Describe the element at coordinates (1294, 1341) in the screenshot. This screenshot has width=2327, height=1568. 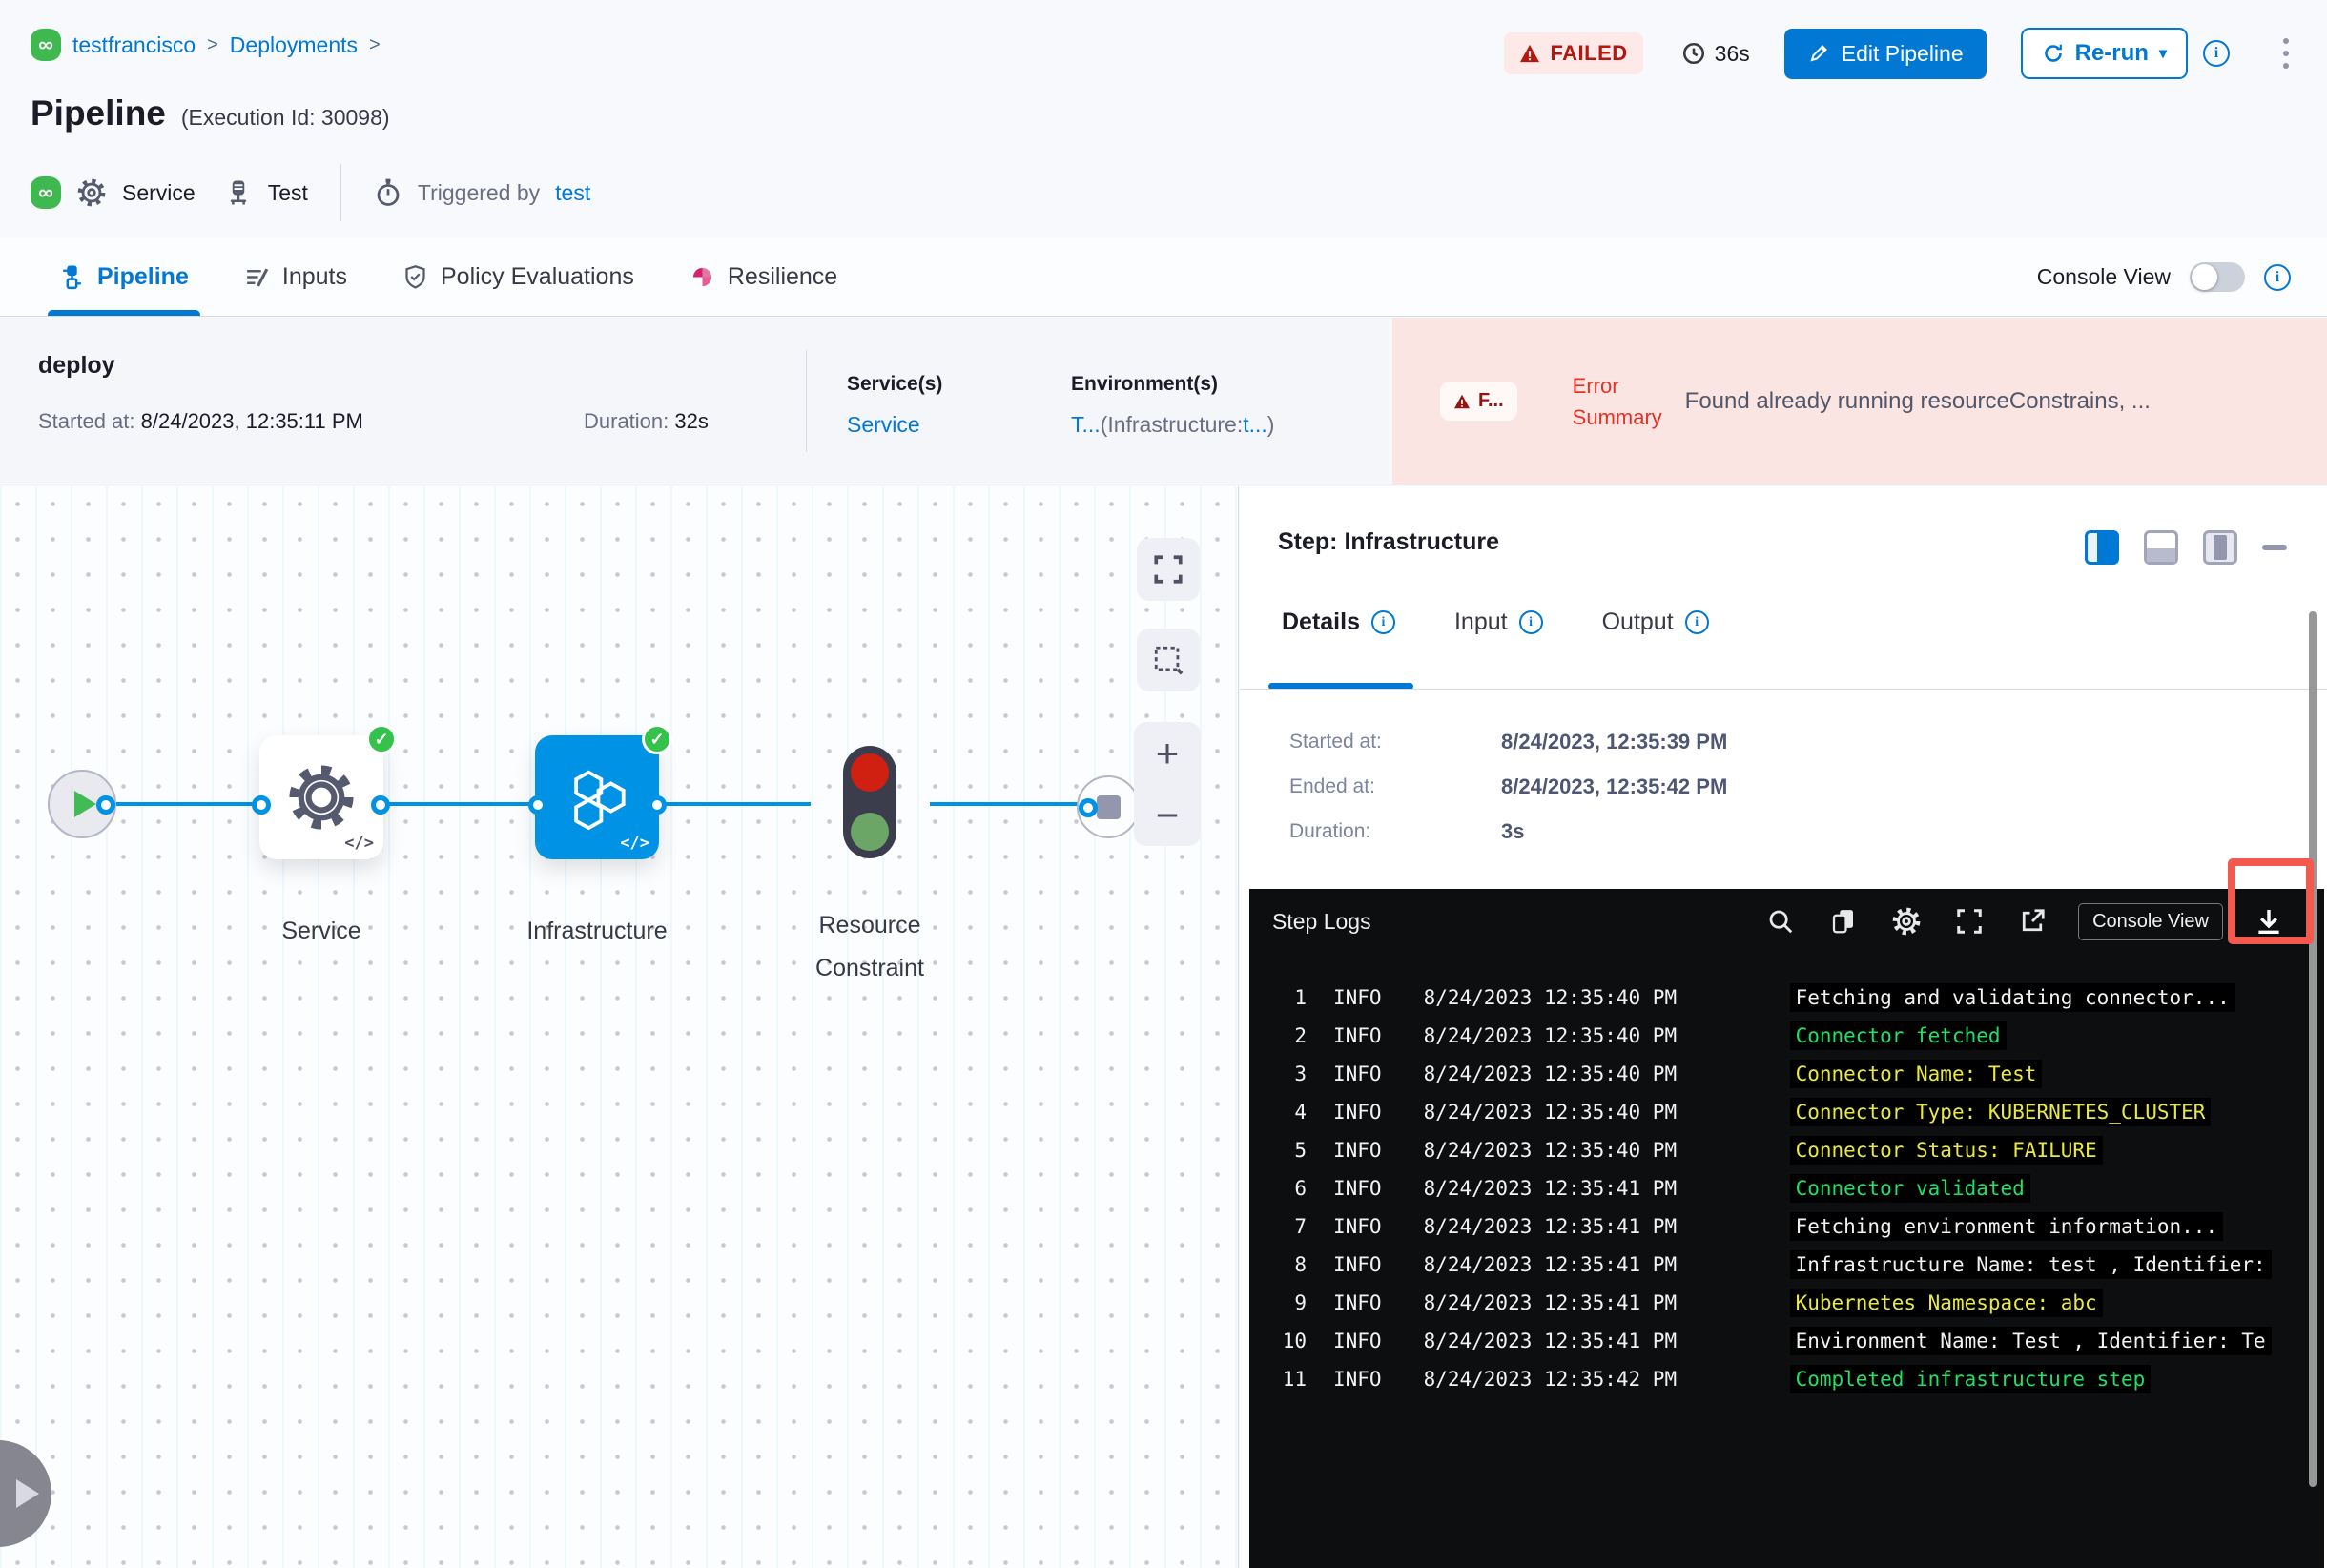
I see `log-line-number: 10` at that location.